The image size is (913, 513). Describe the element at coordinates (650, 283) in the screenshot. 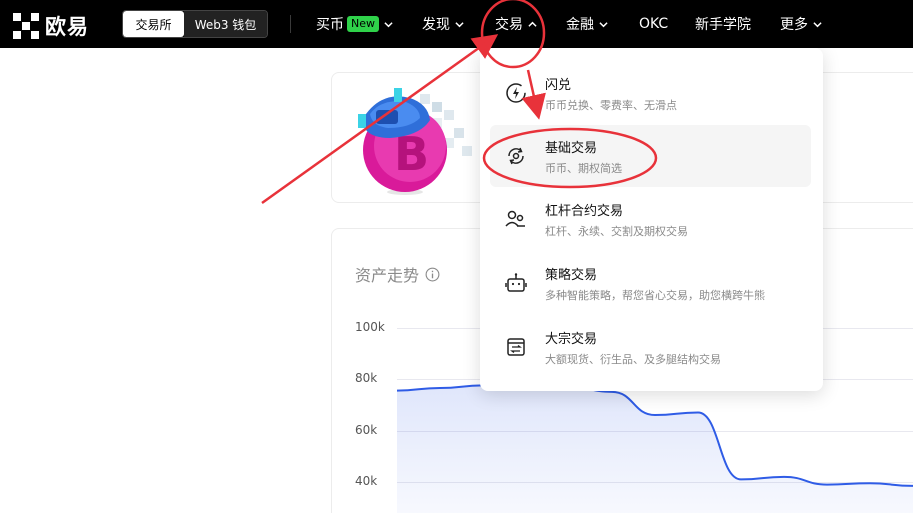

I see `menu-item-strategy-trade: 策略交易 多种智能策略，帮您省心交易，助您横跨牛熊` at that location.